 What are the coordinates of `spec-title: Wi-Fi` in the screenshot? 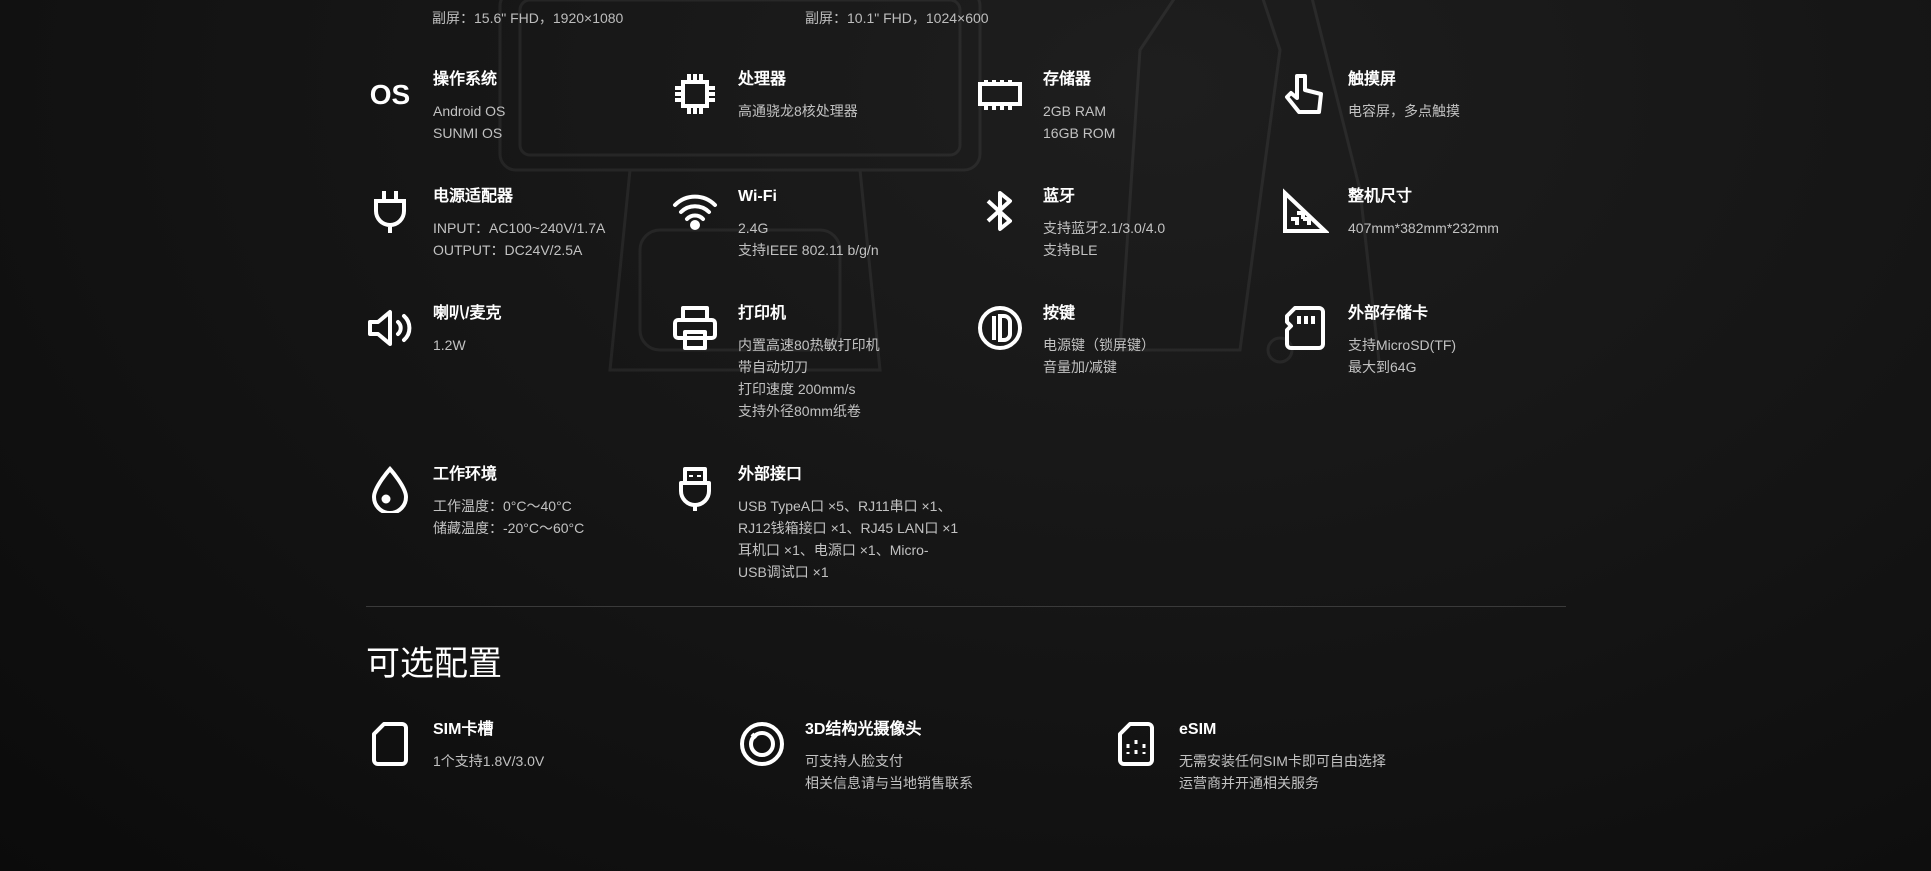 It's located at (757, 196).